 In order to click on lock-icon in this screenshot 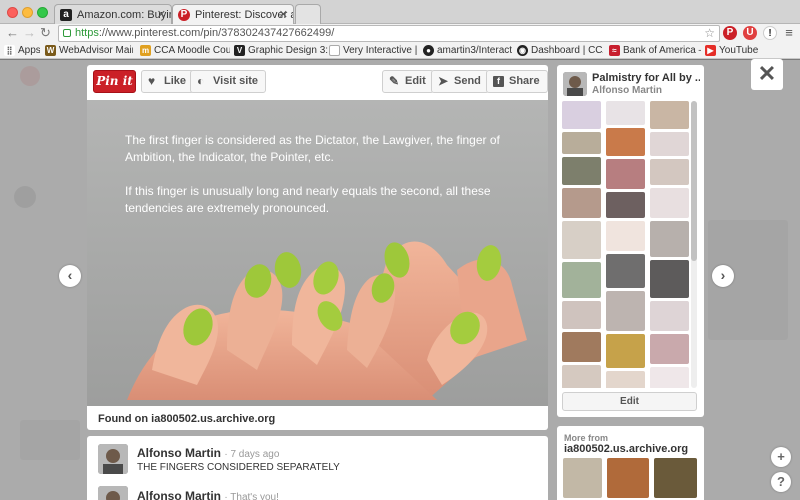, I will do `click(67, 33)`.